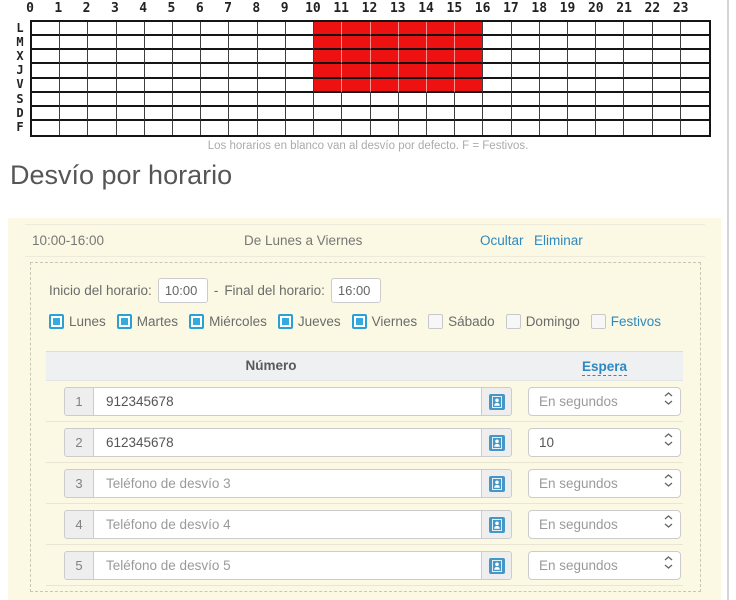 This screenshot has height=600, width=736. I want to click on hour-label: 20, so click(595, 8).